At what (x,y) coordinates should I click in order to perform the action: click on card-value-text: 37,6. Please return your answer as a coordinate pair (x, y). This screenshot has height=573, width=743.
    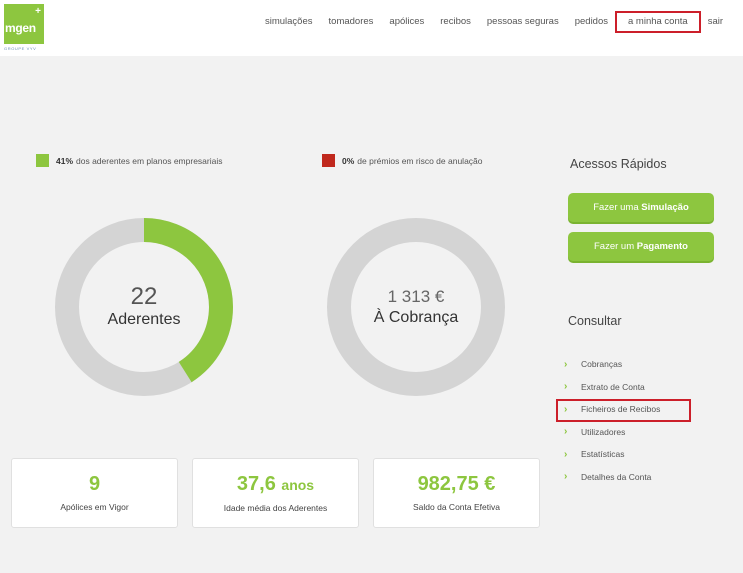
    Looking at the image, I should click on (256, 484).